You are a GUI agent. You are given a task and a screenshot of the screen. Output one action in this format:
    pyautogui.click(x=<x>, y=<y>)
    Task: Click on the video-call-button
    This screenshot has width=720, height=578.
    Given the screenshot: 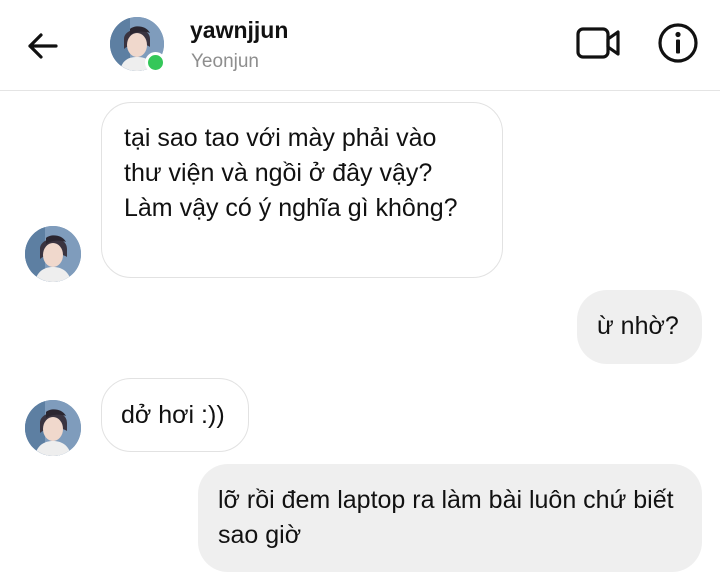 What is the action you would take?
    pyautogui.click(x=598, y=43)
    